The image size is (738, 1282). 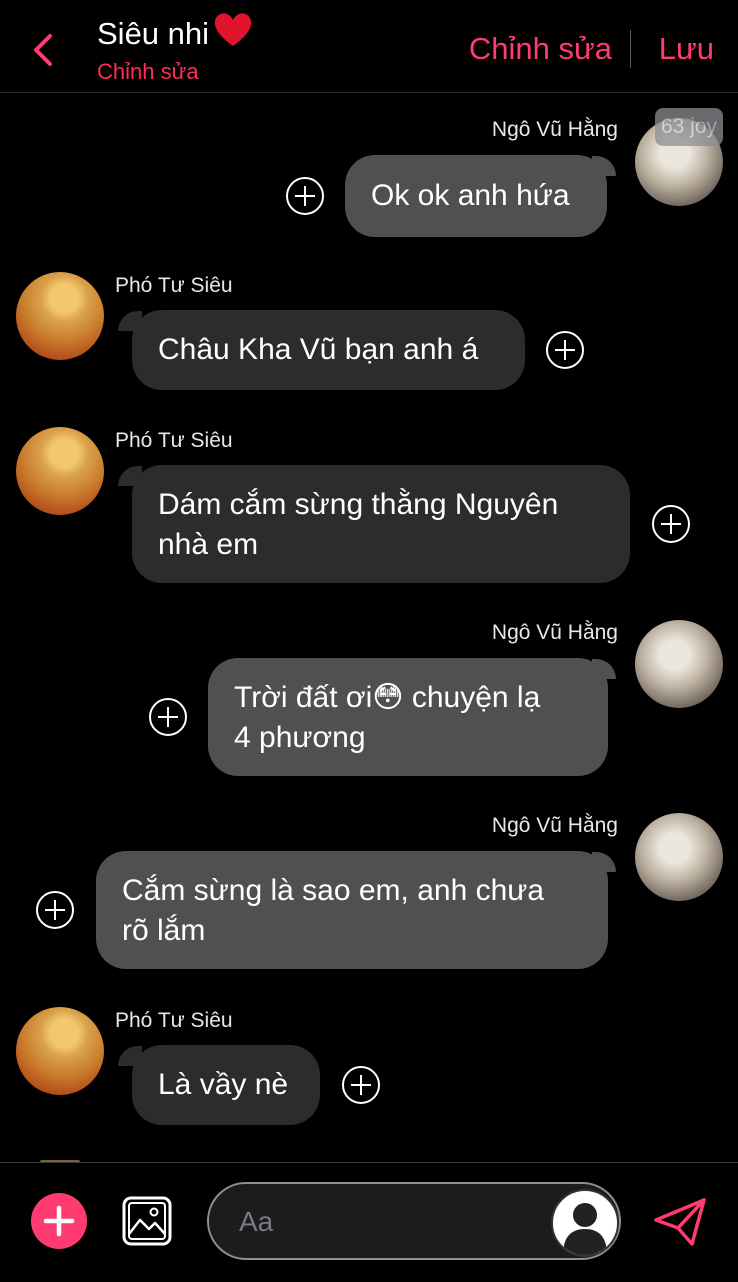 What do you see at coordinates (352, 910) in the screenshot?
I see `message-bubble: Cắm sừng là sao em, anh chưa rõ lắm` at bounding box center [352, 910].